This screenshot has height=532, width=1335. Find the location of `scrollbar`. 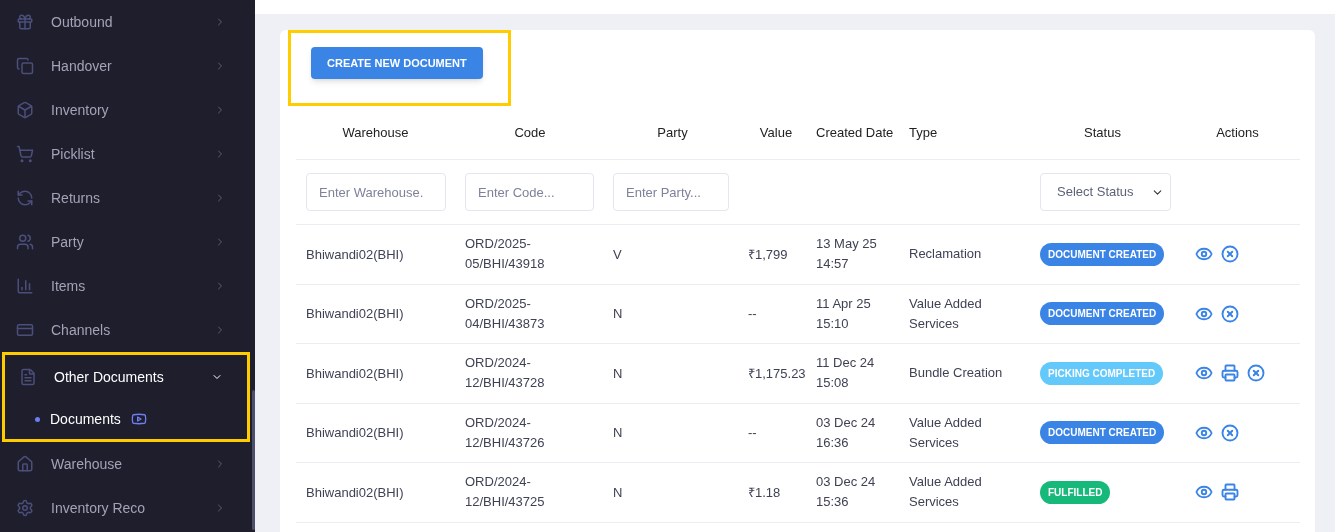

scrollbar is located at coordinates (253, 460).